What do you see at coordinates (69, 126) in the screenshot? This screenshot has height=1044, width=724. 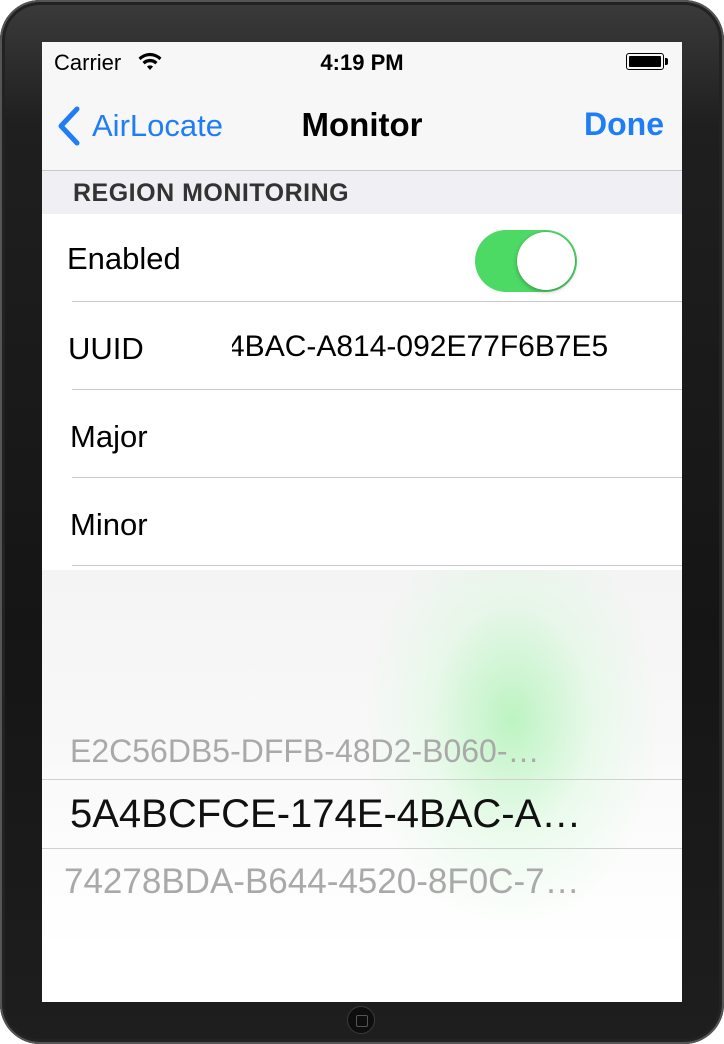 I see `chevron-left-icon` at bounding box center [69, 126].